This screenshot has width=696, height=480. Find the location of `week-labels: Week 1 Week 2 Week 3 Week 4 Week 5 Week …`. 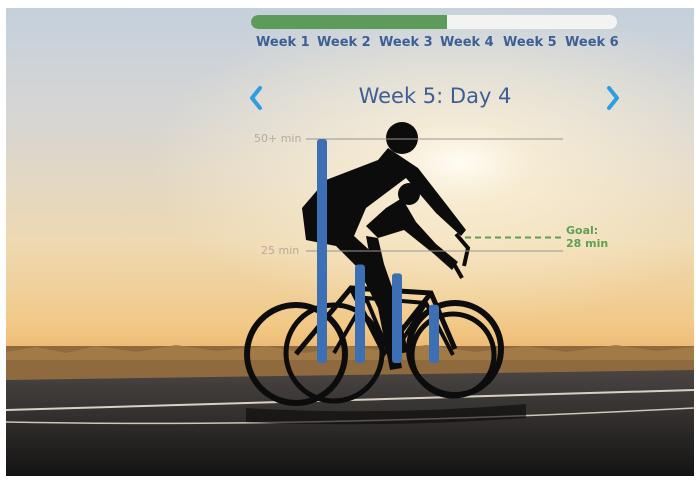

week-labels: Week 1 Week 2 Week 3 Week 4 Week 5 Week … is located at coordinates (436, 44).